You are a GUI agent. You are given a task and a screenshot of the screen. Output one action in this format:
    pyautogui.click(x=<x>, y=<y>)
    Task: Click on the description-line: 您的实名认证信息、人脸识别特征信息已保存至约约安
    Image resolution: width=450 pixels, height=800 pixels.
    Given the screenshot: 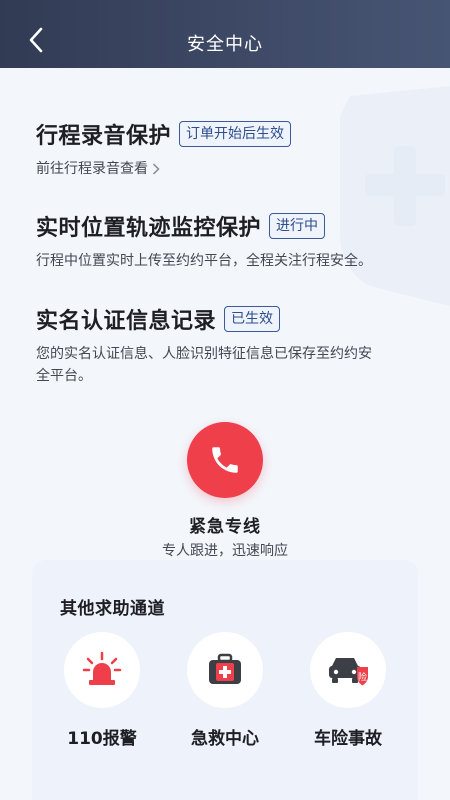 What is the action you would take?
    pyautogui.click(x=204, y=354)
    